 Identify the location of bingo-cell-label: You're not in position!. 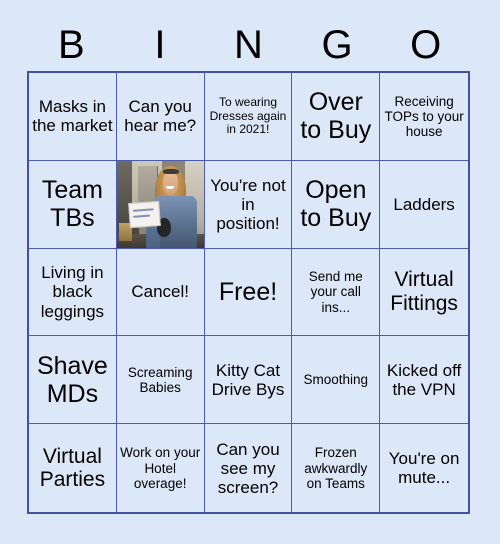
(248, 204).